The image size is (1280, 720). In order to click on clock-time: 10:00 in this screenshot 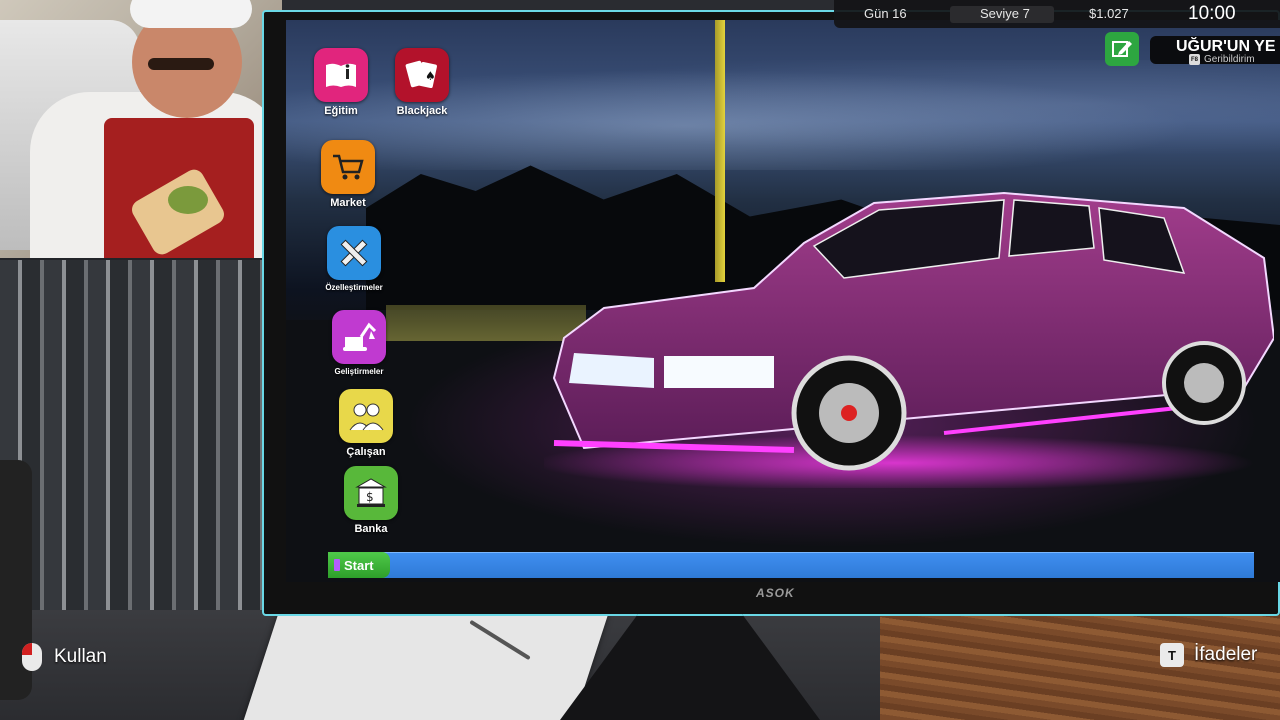, I will do `click(1212, 13)`.